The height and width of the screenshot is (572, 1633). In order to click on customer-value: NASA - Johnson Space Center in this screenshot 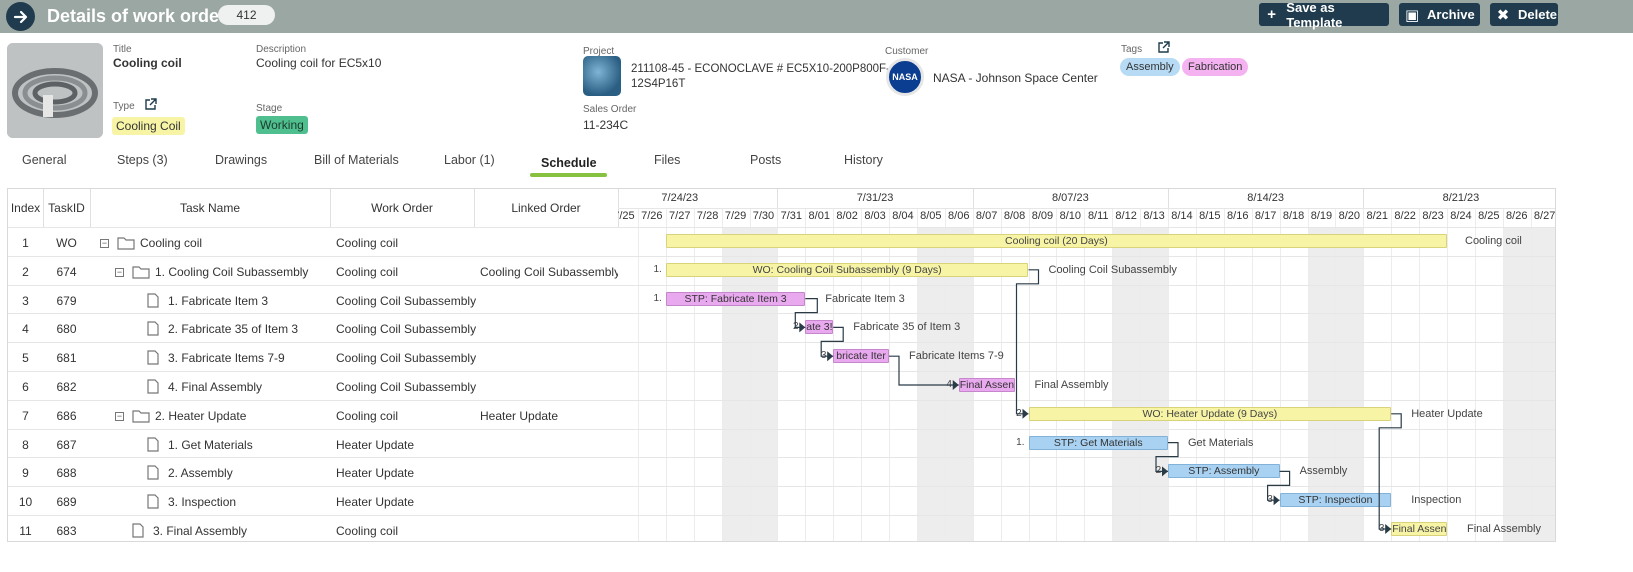, I will do `click(1015, 78)`.